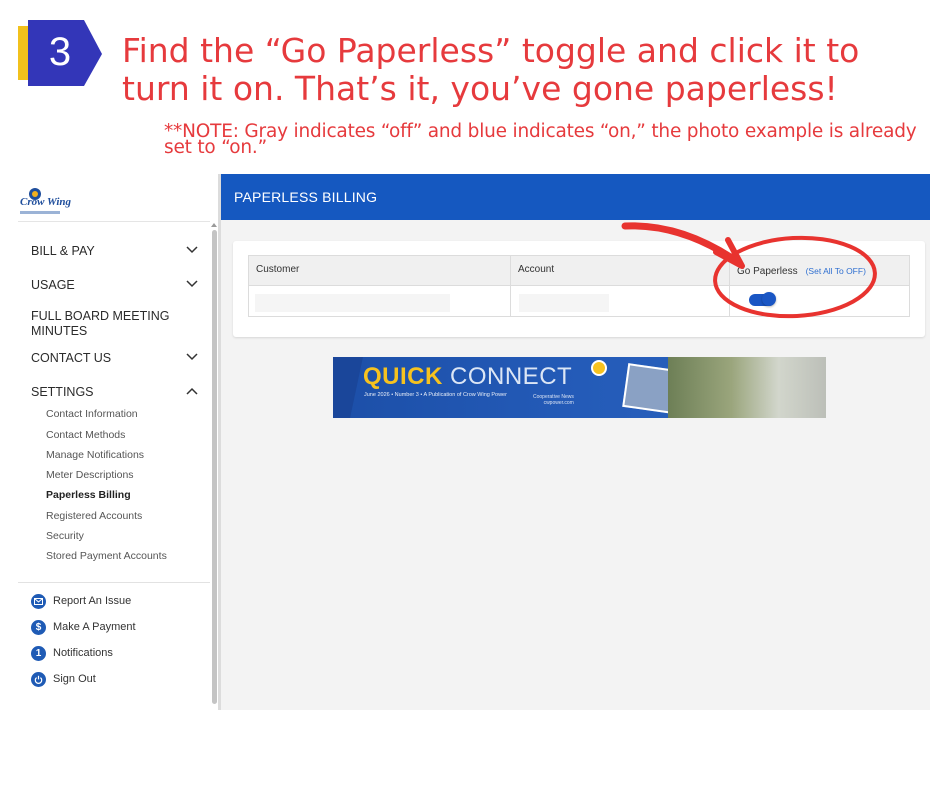 This screenshot has height=788, width=940. What do you see at coordinates (63, 679) in the screenshot?
I see `sign-out-link: Sign Out` at bounding box center [63, 679].